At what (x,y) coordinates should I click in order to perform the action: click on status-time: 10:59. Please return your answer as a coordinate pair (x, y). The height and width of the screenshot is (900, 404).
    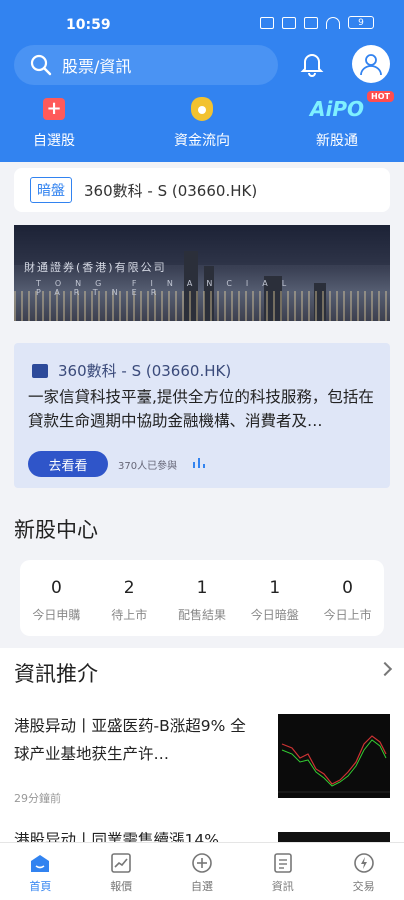
    Looking at the image, I should click on (88, 25).